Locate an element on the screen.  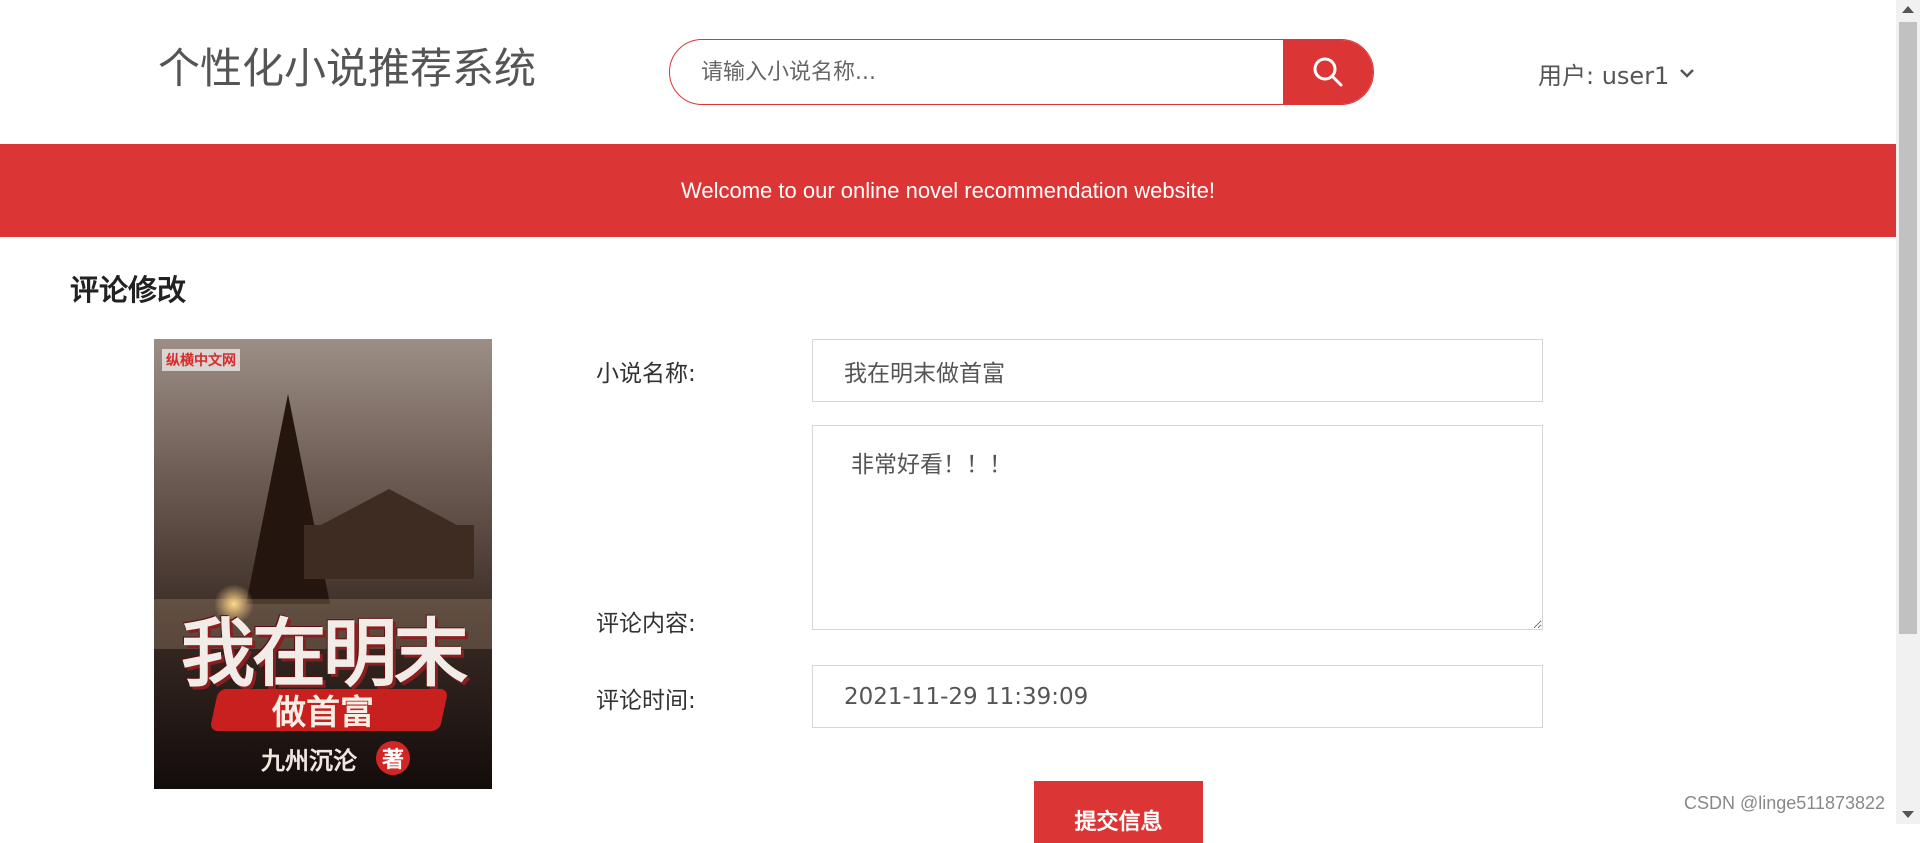
search-input is located at coordinates (976, 72).